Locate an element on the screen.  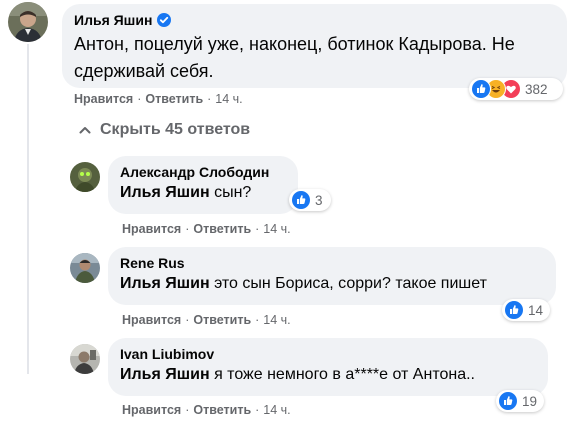
main-comment-reactions: 382 is located at coordinates (516, 89).